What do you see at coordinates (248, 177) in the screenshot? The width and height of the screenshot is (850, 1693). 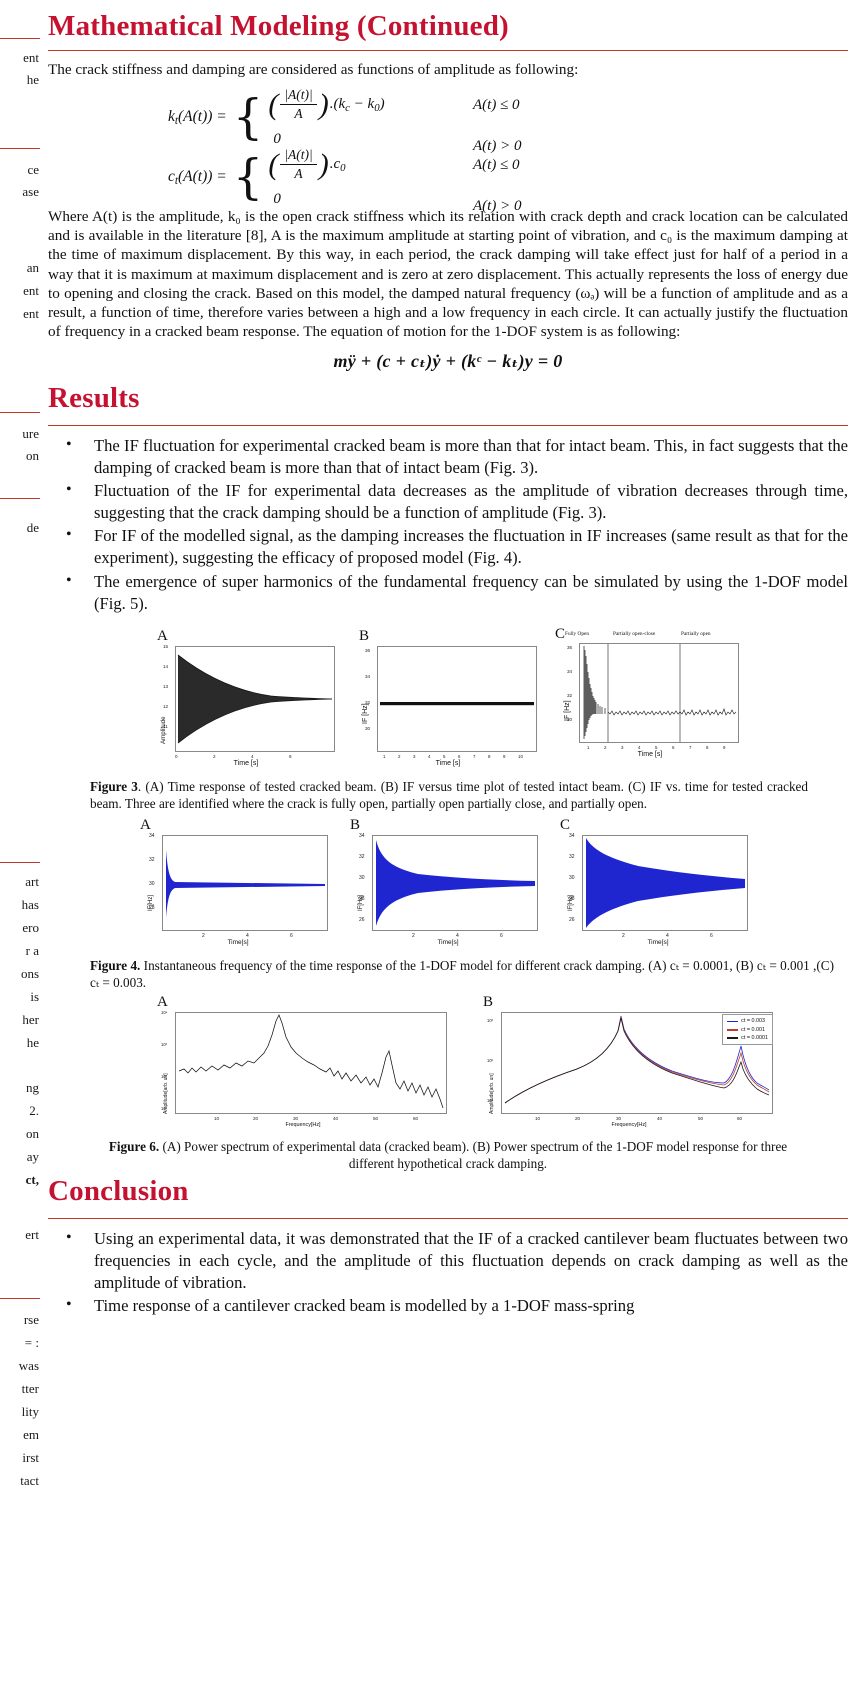 I see `brace-icon: {` at bounding box center [248, 177].